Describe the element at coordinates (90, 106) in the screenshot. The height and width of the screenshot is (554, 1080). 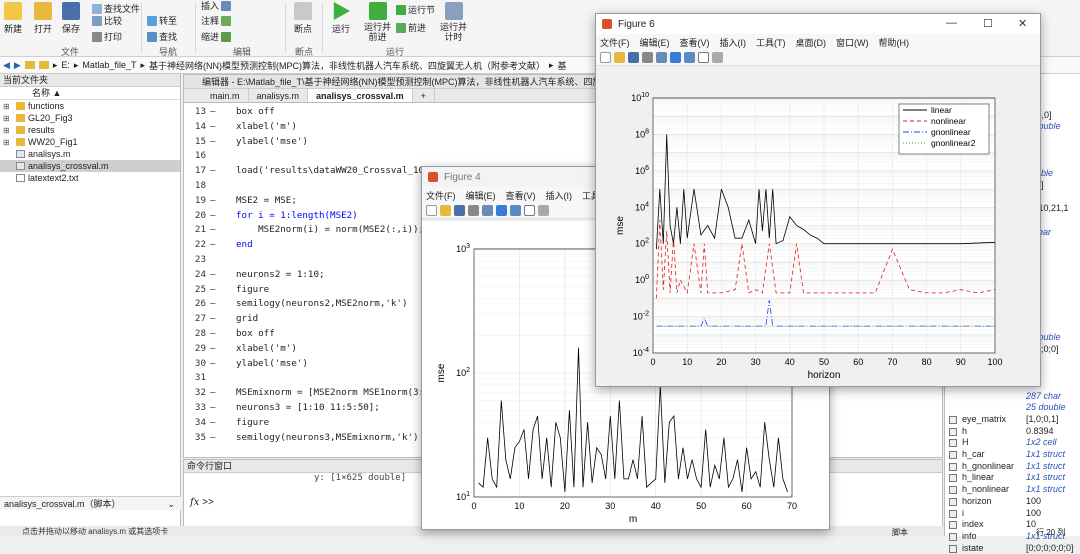
I see `file-item: ⊞ functions` at that location.